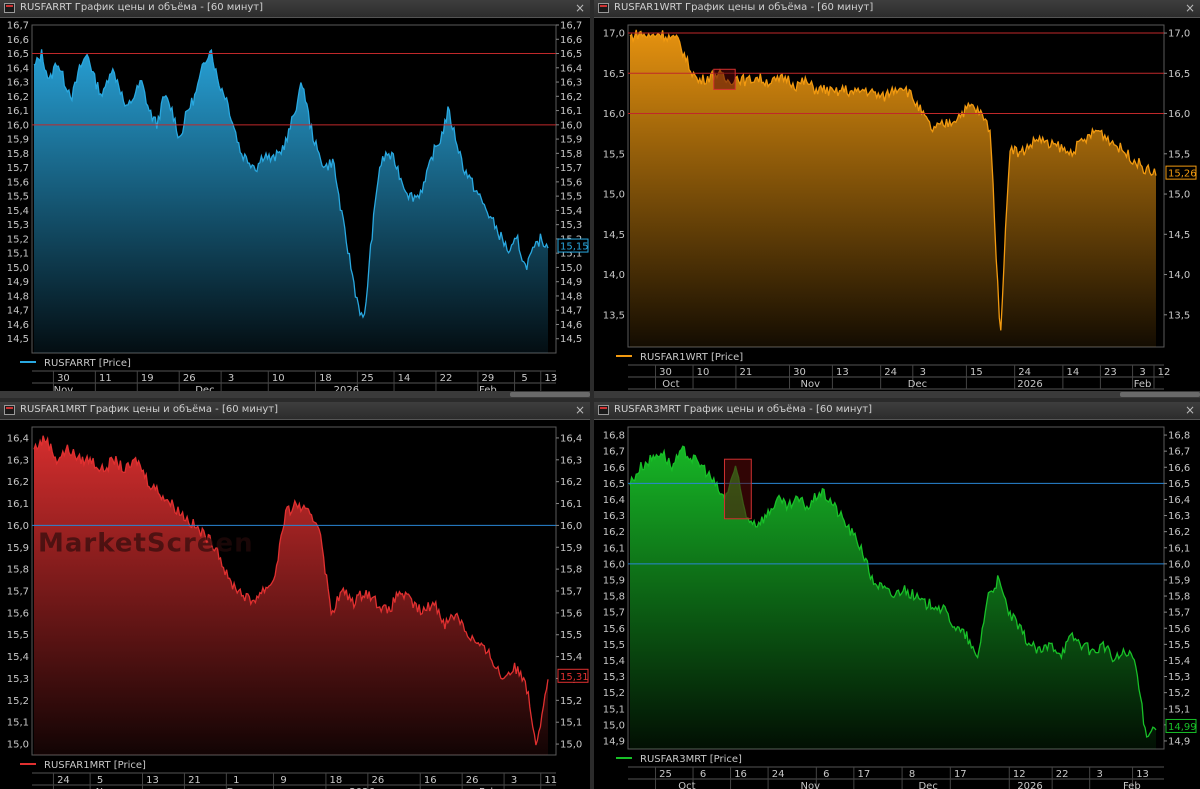  What do you see at coordinates (927, 785) in the screenshot?
I see `x-tick-month: Dec` at bounding box center [927, 785].